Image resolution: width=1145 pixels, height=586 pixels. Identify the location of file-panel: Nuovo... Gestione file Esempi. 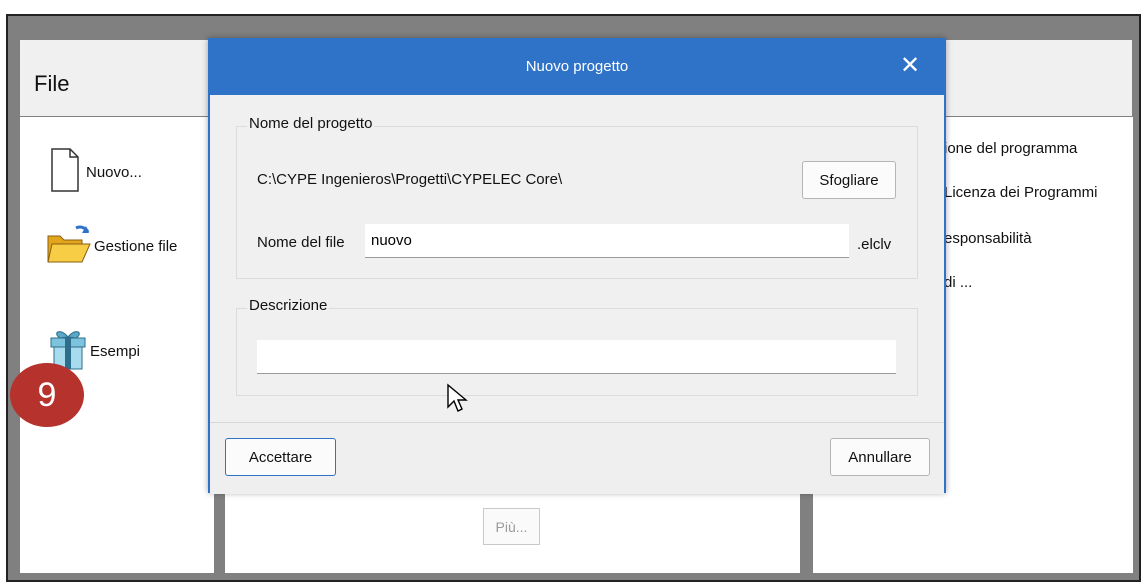
(117, 345).